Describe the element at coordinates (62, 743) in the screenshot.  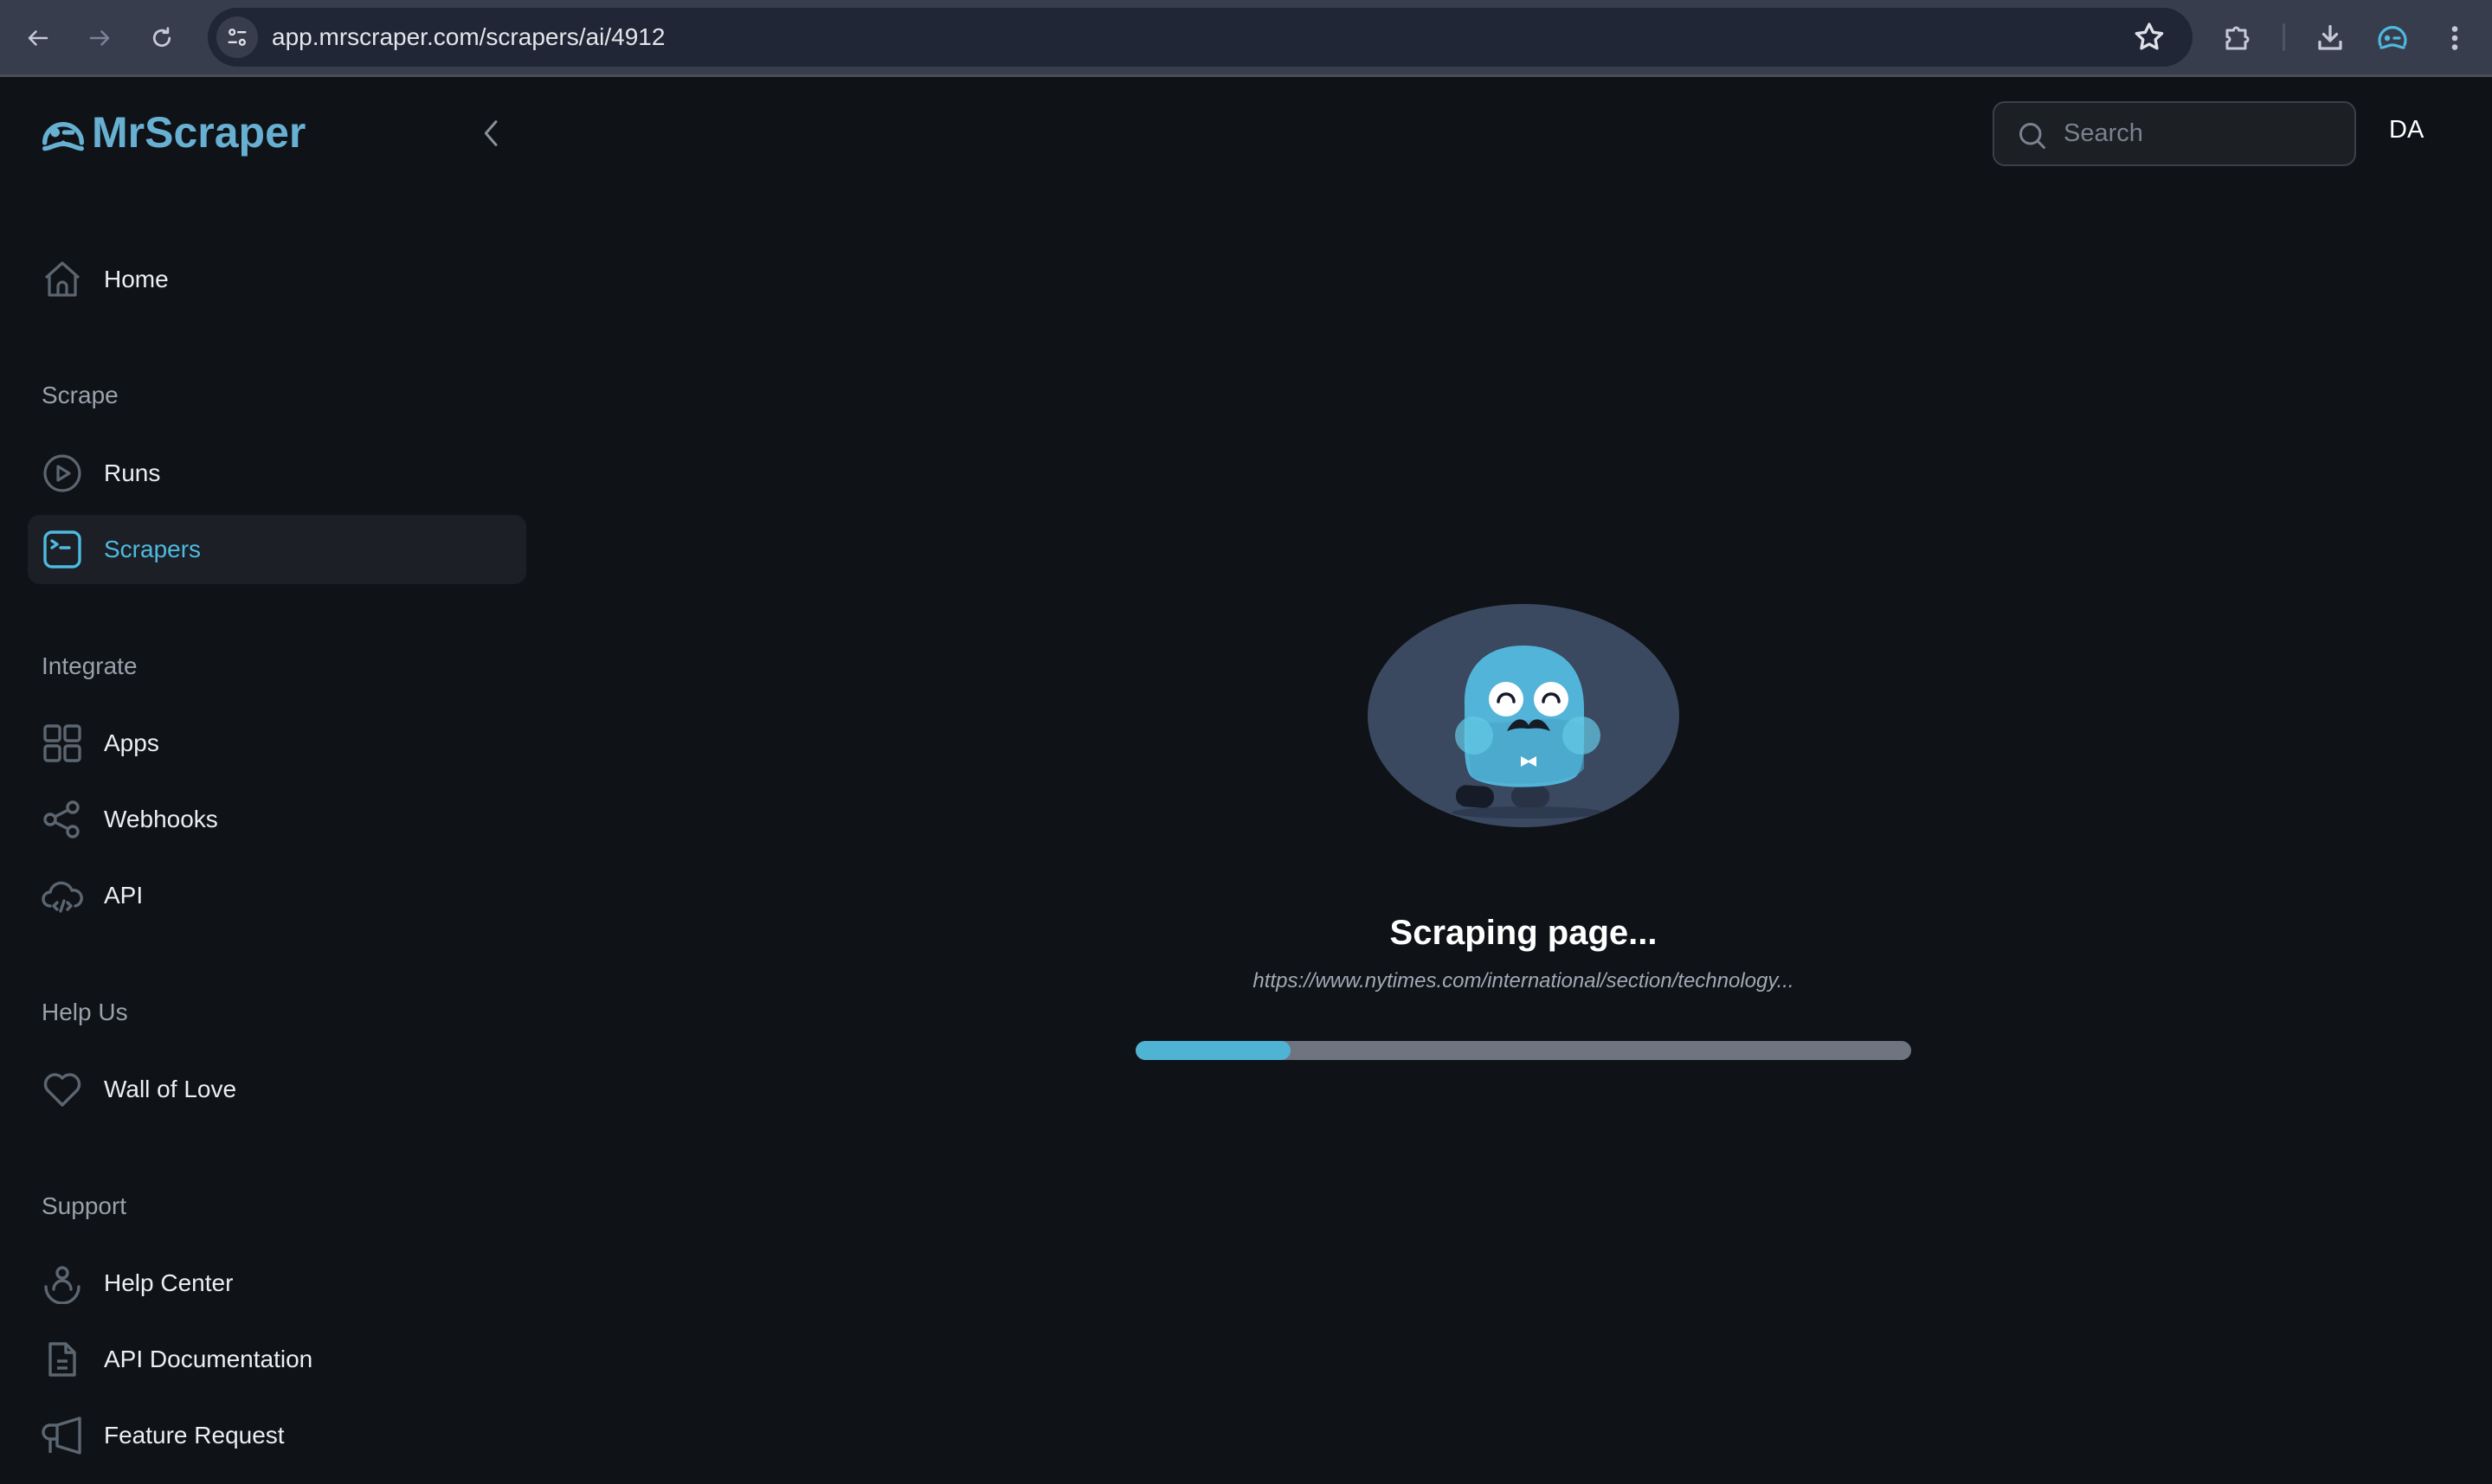
I see `grid-icon` at that location.